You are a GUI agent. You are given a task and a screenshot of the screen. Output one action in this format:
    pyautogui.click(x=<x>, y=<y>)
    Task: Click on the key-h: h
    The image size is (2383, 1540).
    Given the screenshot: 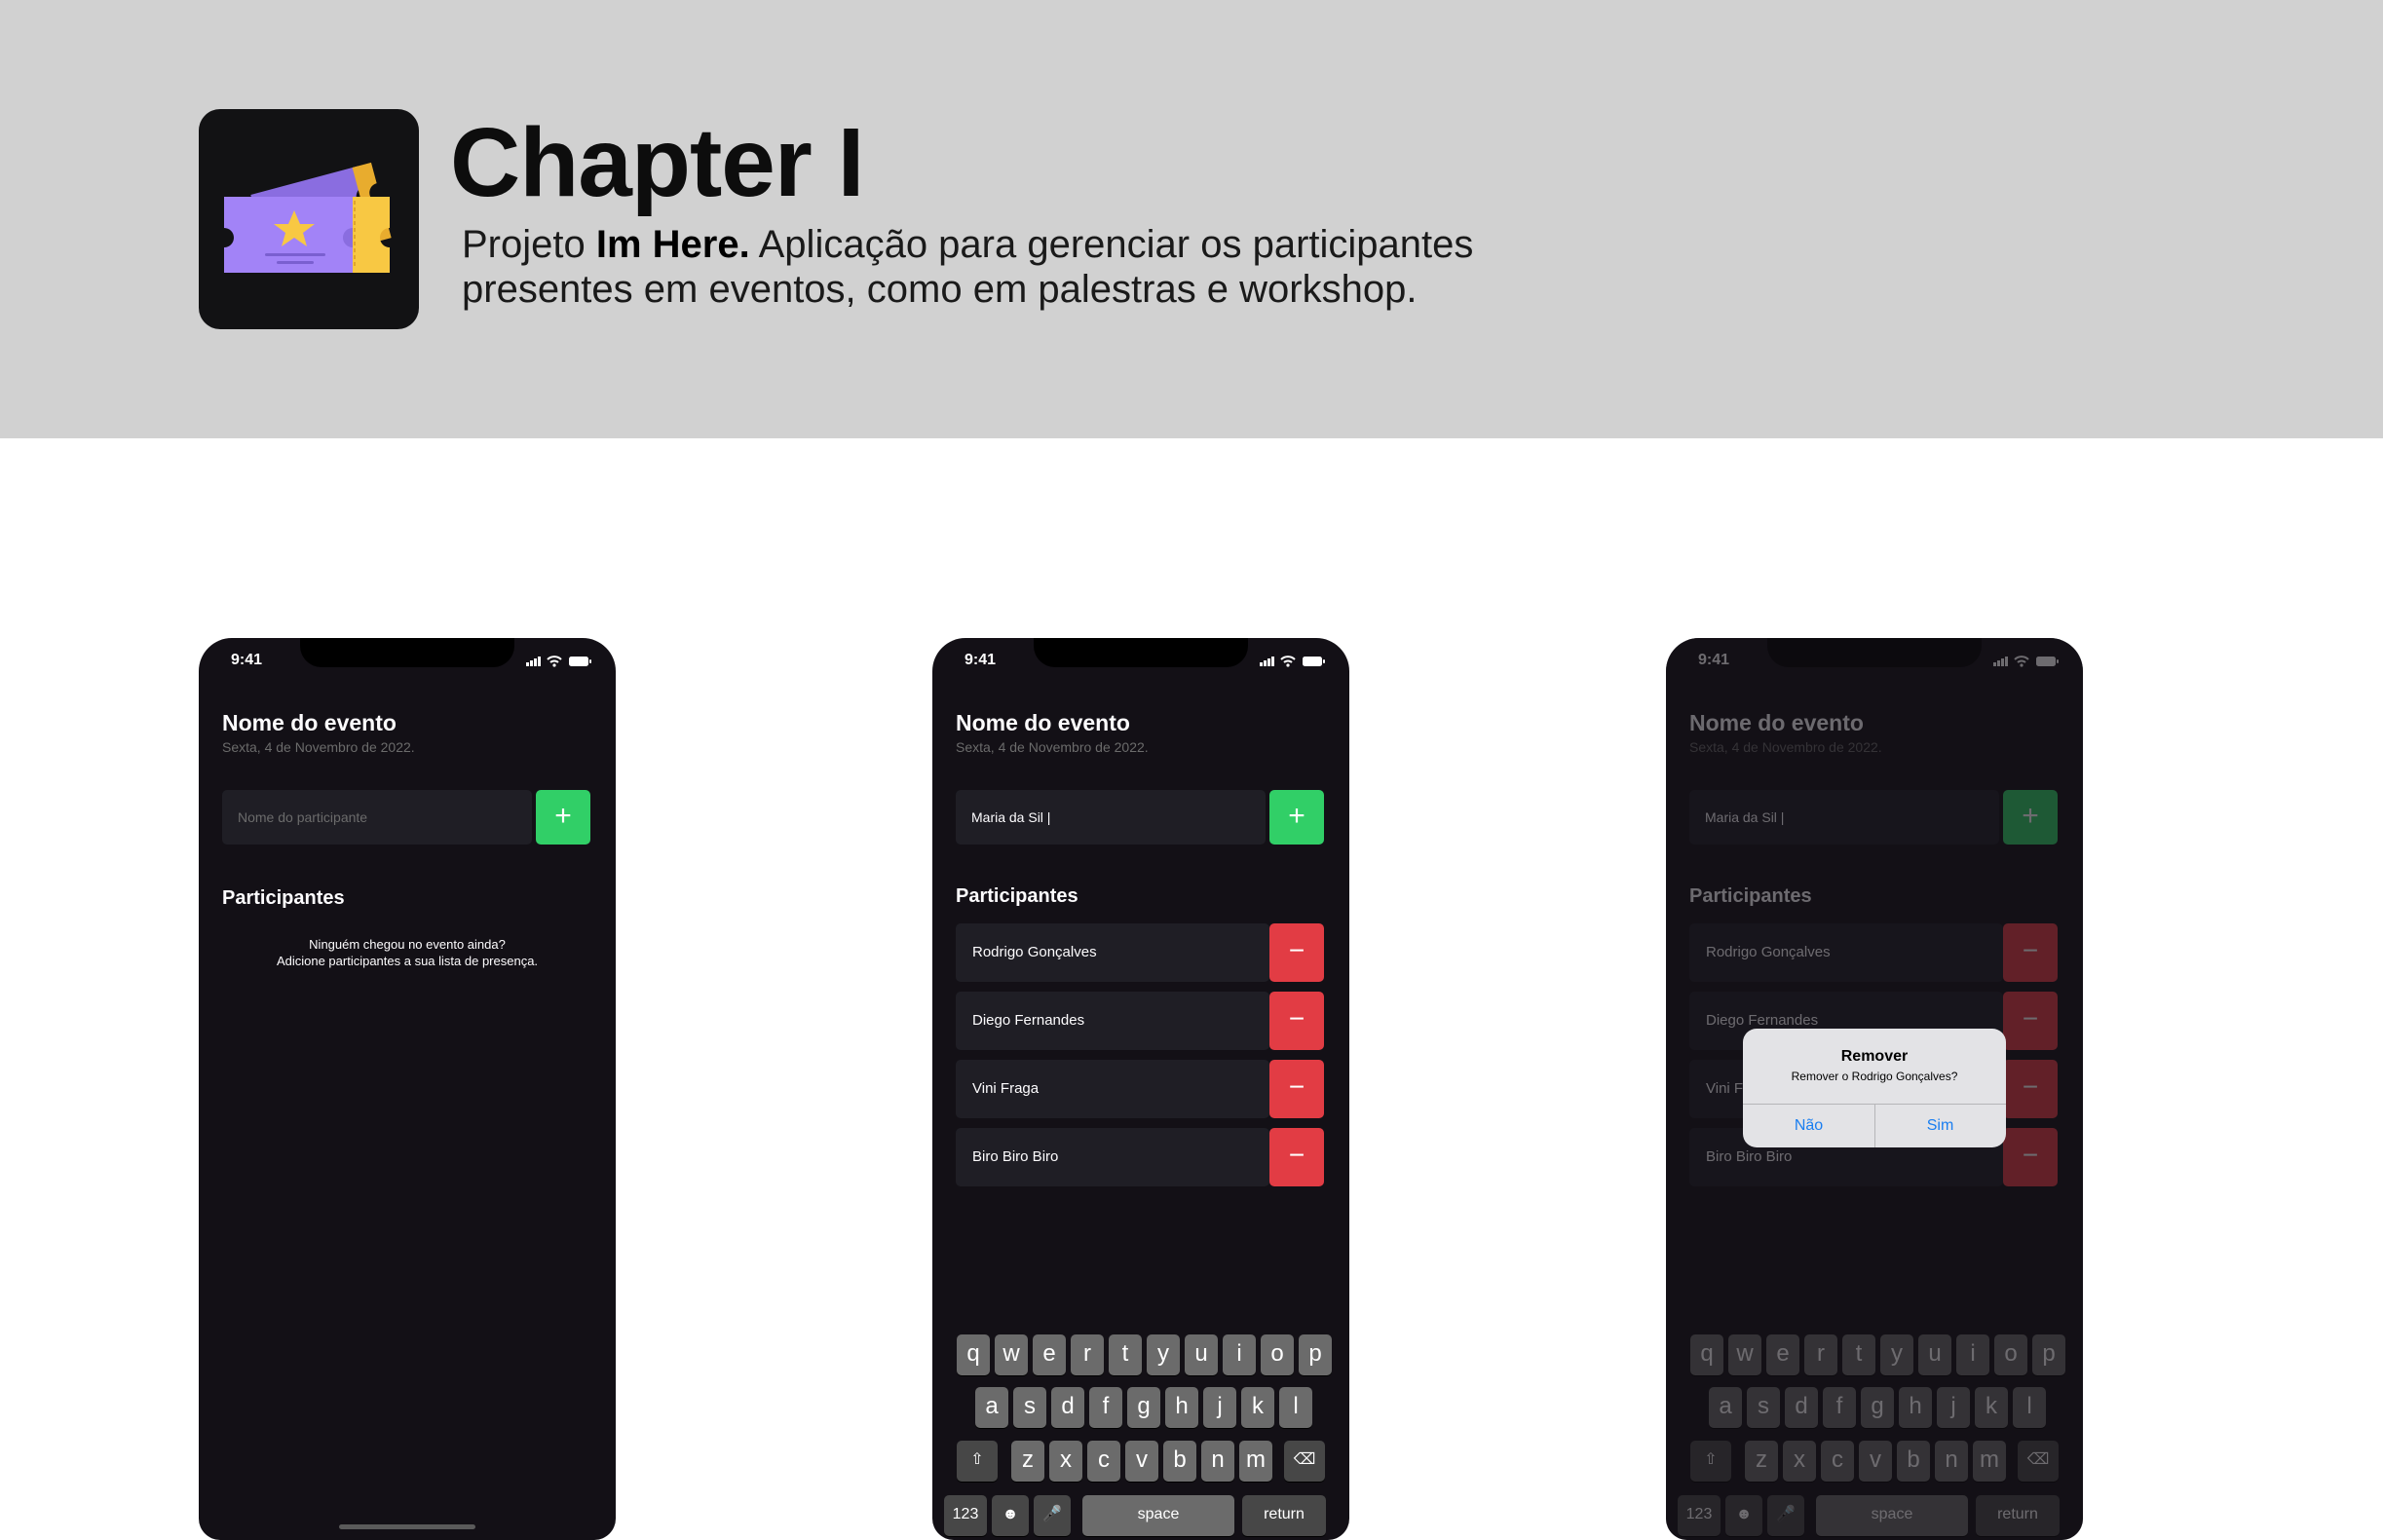 What is the action you would take?
    pyautogui.click(x=1181, y=1407)
    